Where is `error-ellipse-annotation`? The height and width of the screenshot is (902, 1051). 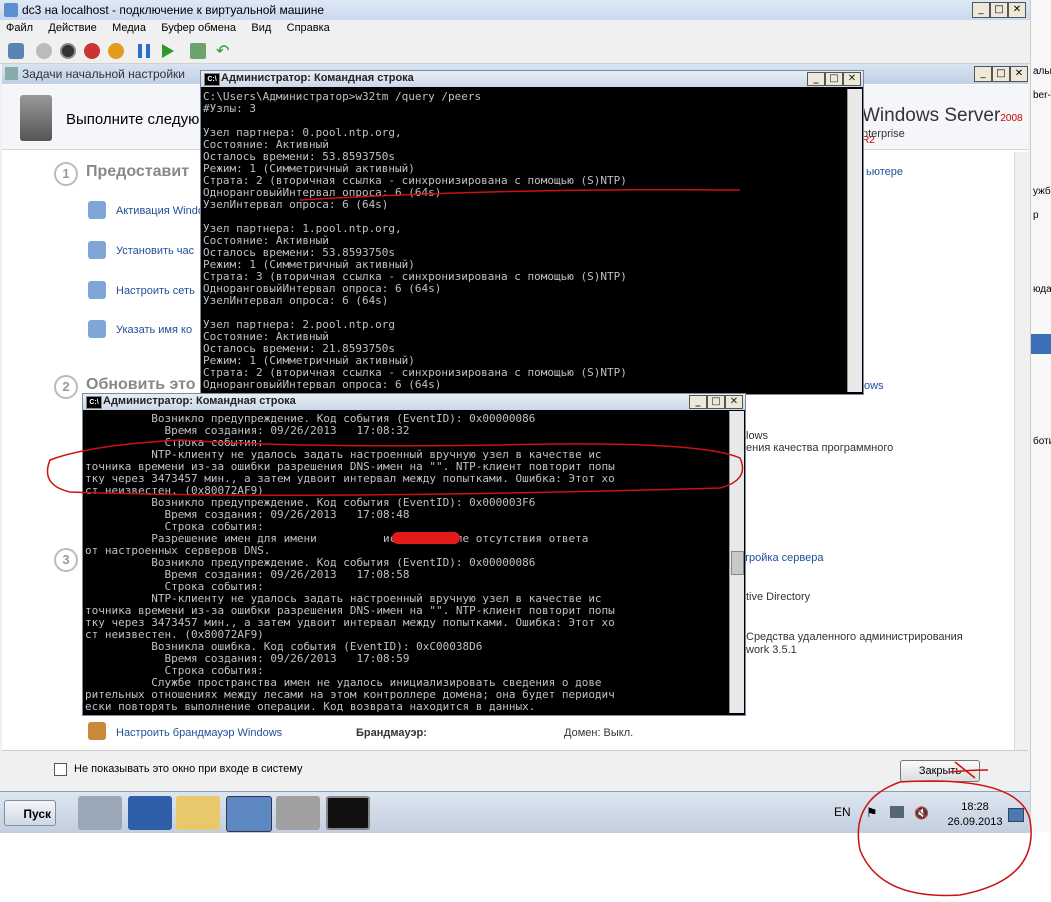
error-ellipse-annotation is located at coordinates (395, 467).